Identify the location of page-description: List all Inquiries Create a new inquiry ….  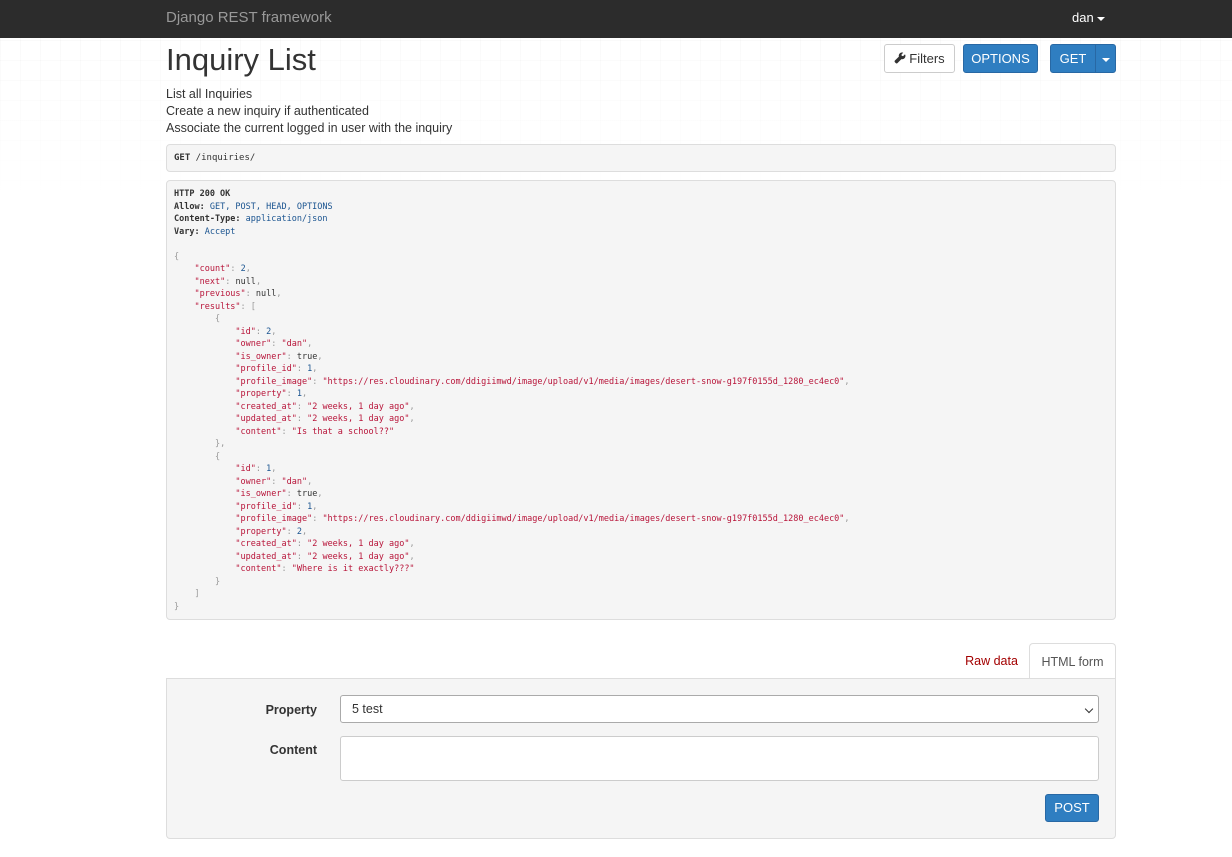
(309, 111).